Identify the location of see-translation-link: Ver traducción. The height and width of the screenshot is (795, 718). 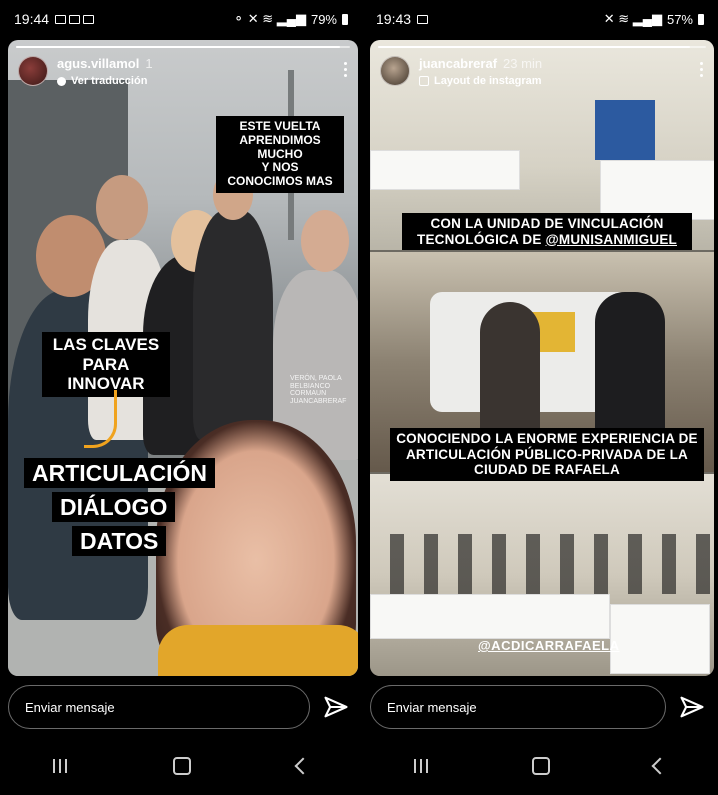
(109, 81).